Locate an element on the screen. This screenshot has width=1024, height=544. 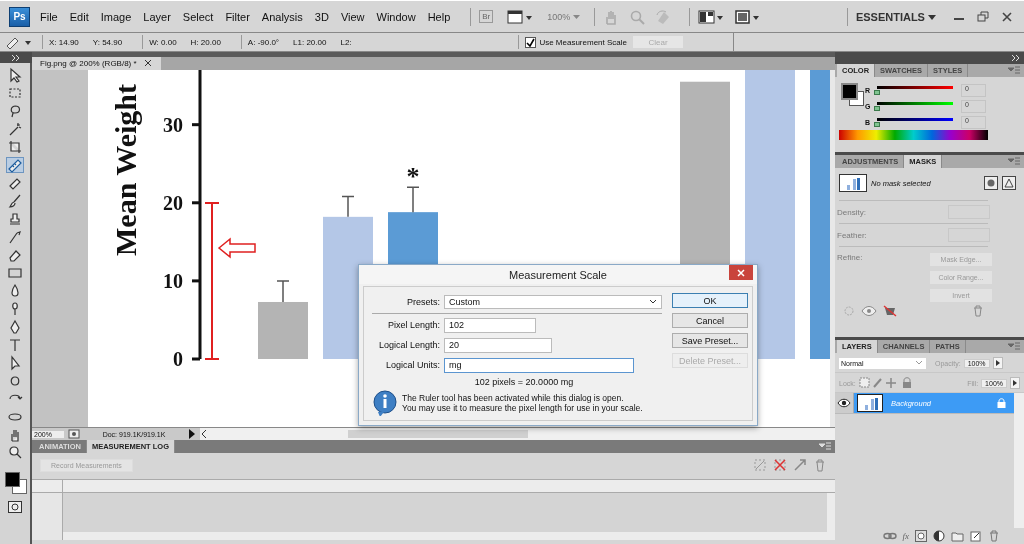
color-swatches-drawing is located at coordinates (15, 482).